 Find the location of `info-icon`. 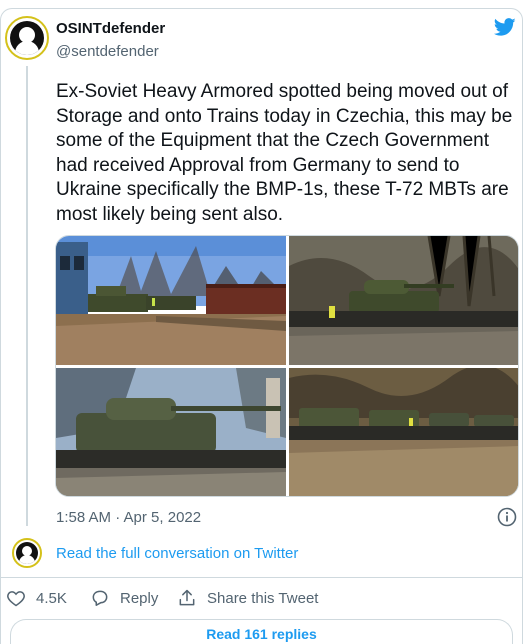

info-icon is located at coordinates (507, 517).